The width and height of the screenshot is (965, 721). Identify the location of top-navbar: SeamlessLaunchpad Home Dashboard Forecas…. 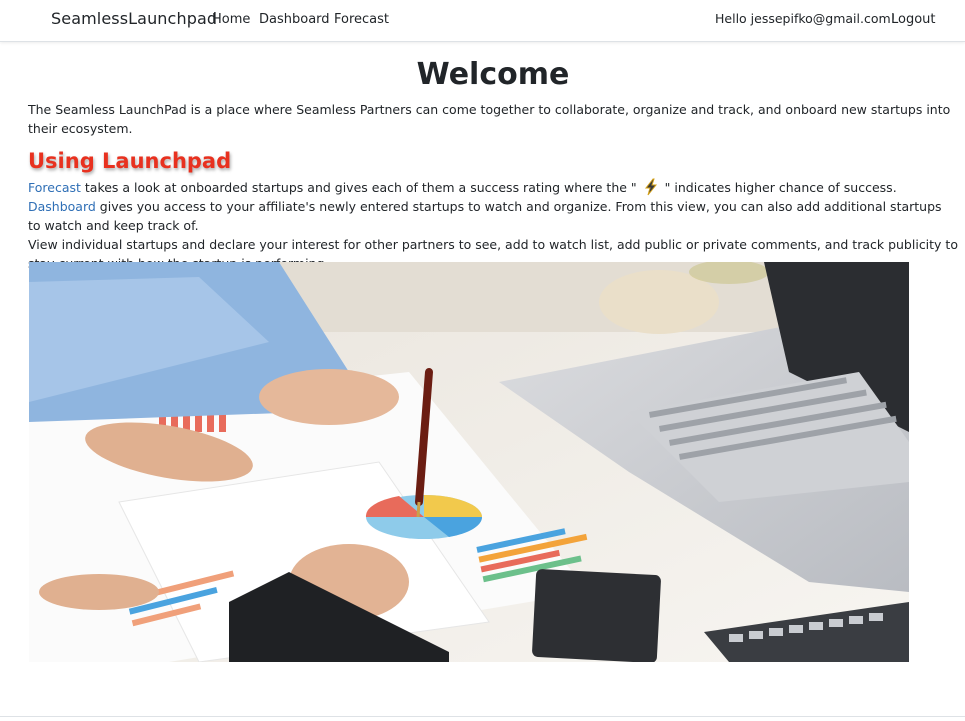
(482, 21).